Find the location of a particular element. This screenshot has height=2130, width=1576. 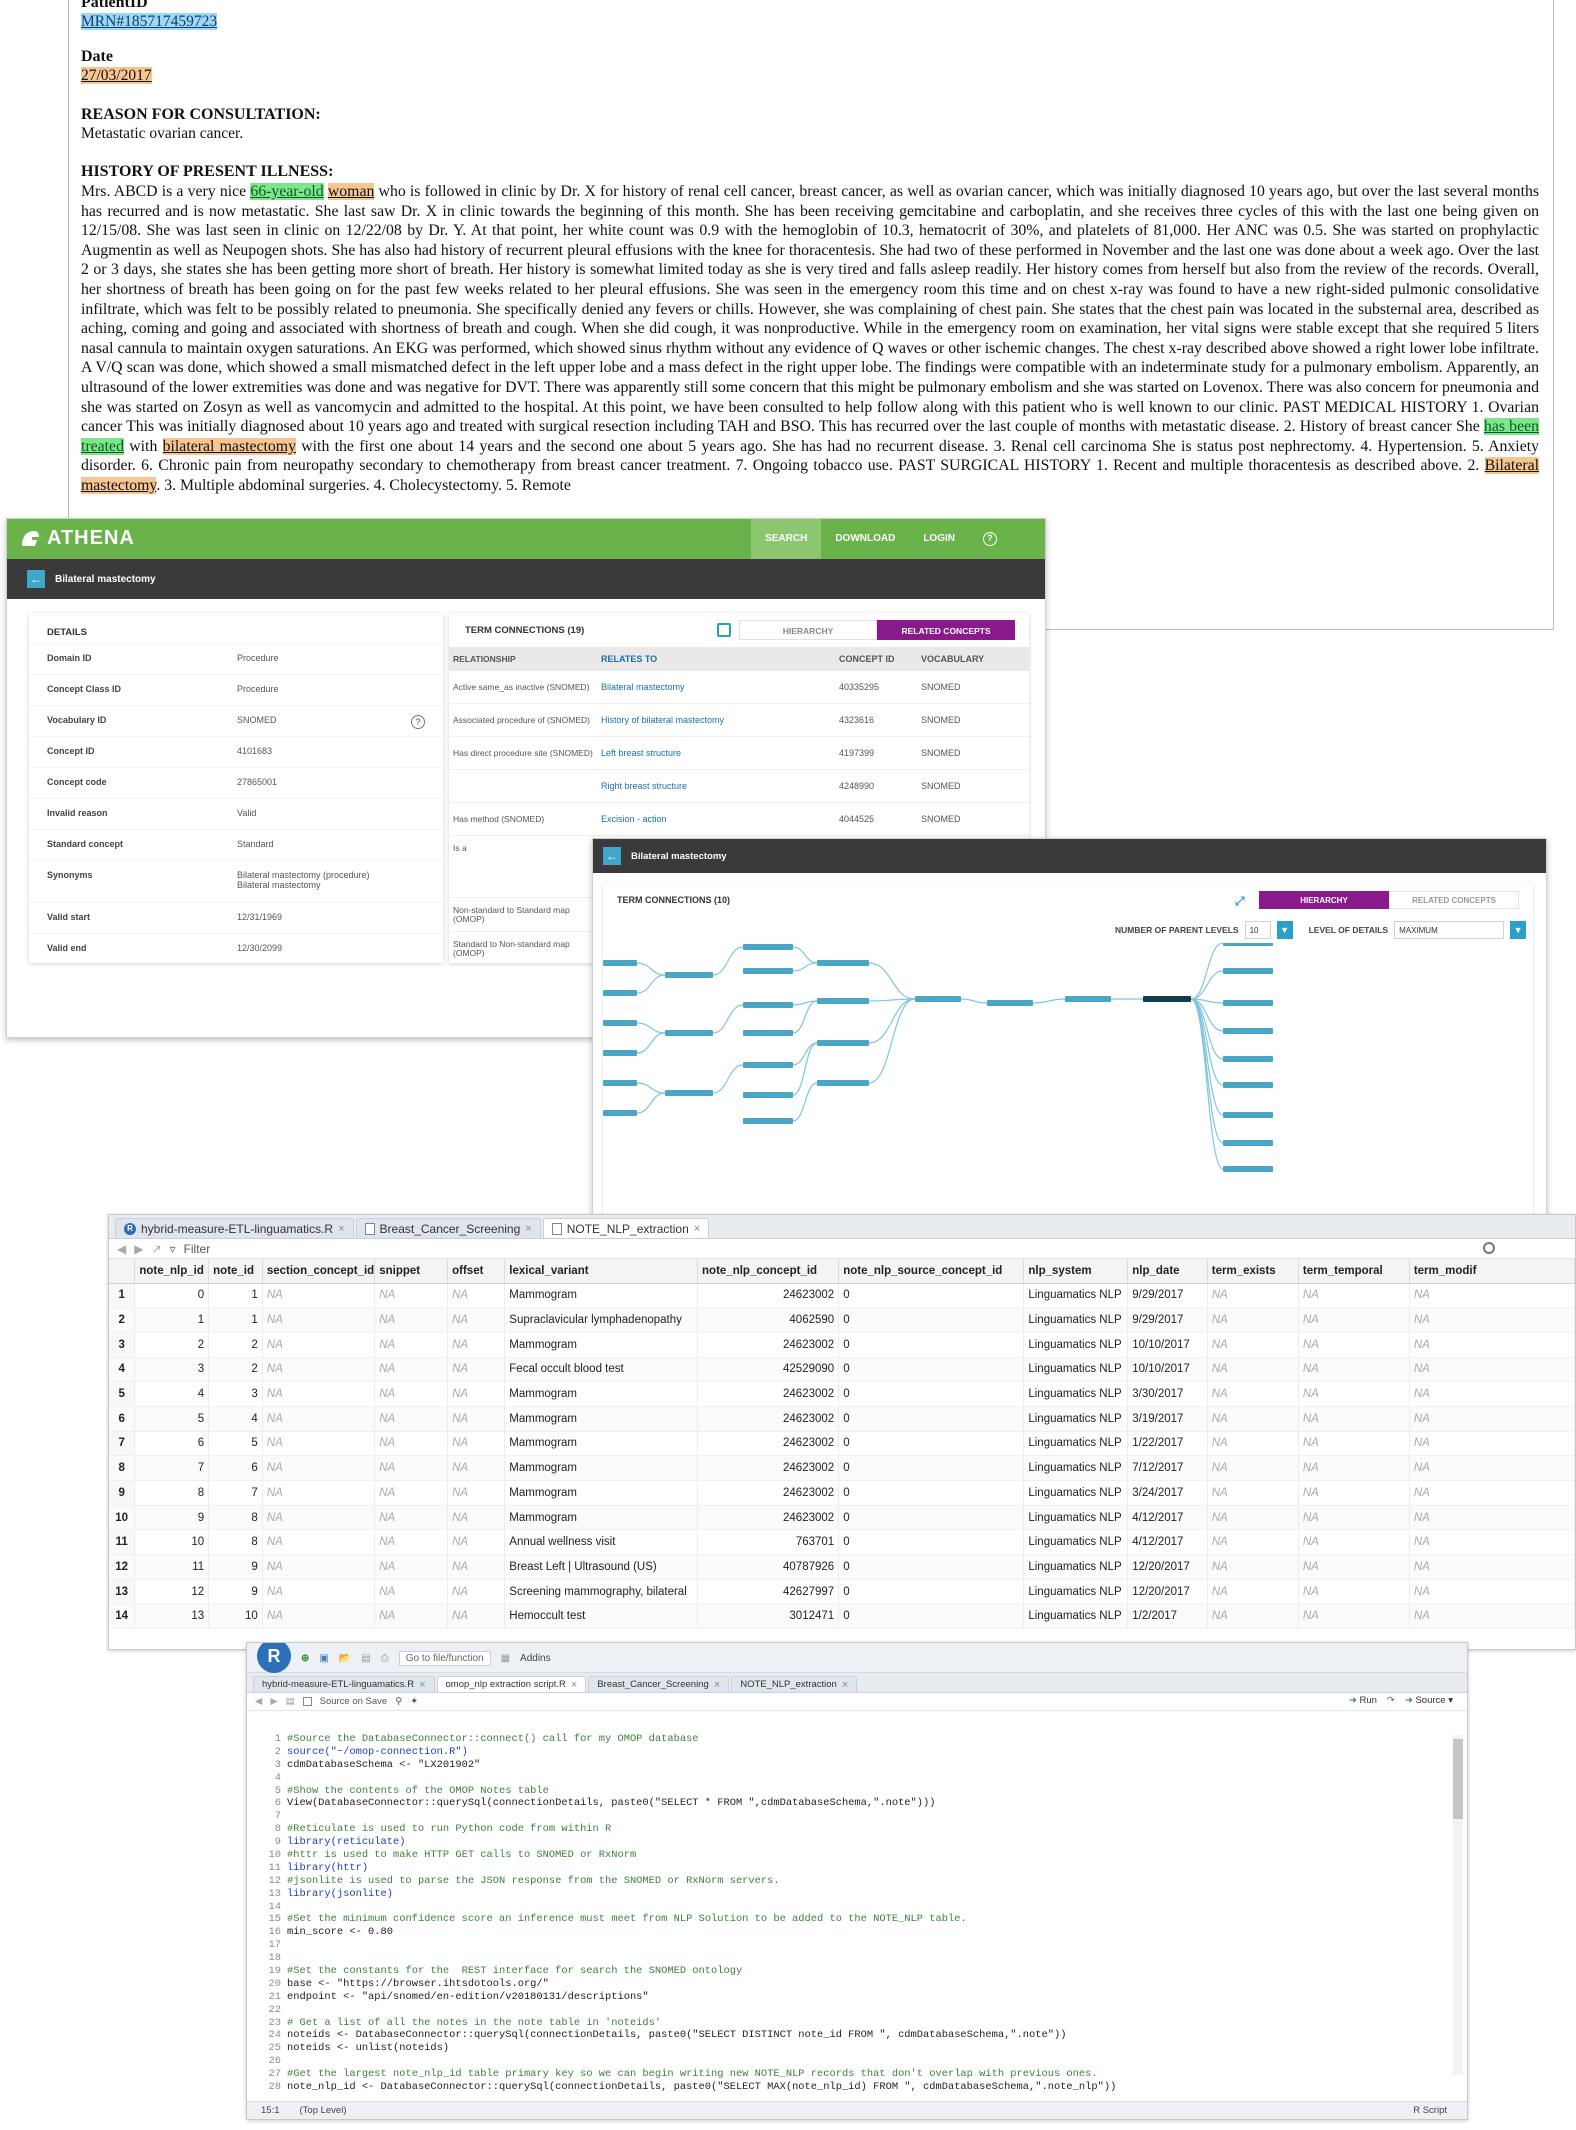

grid-icon: ▦ is located at coordinates (505, 1658).